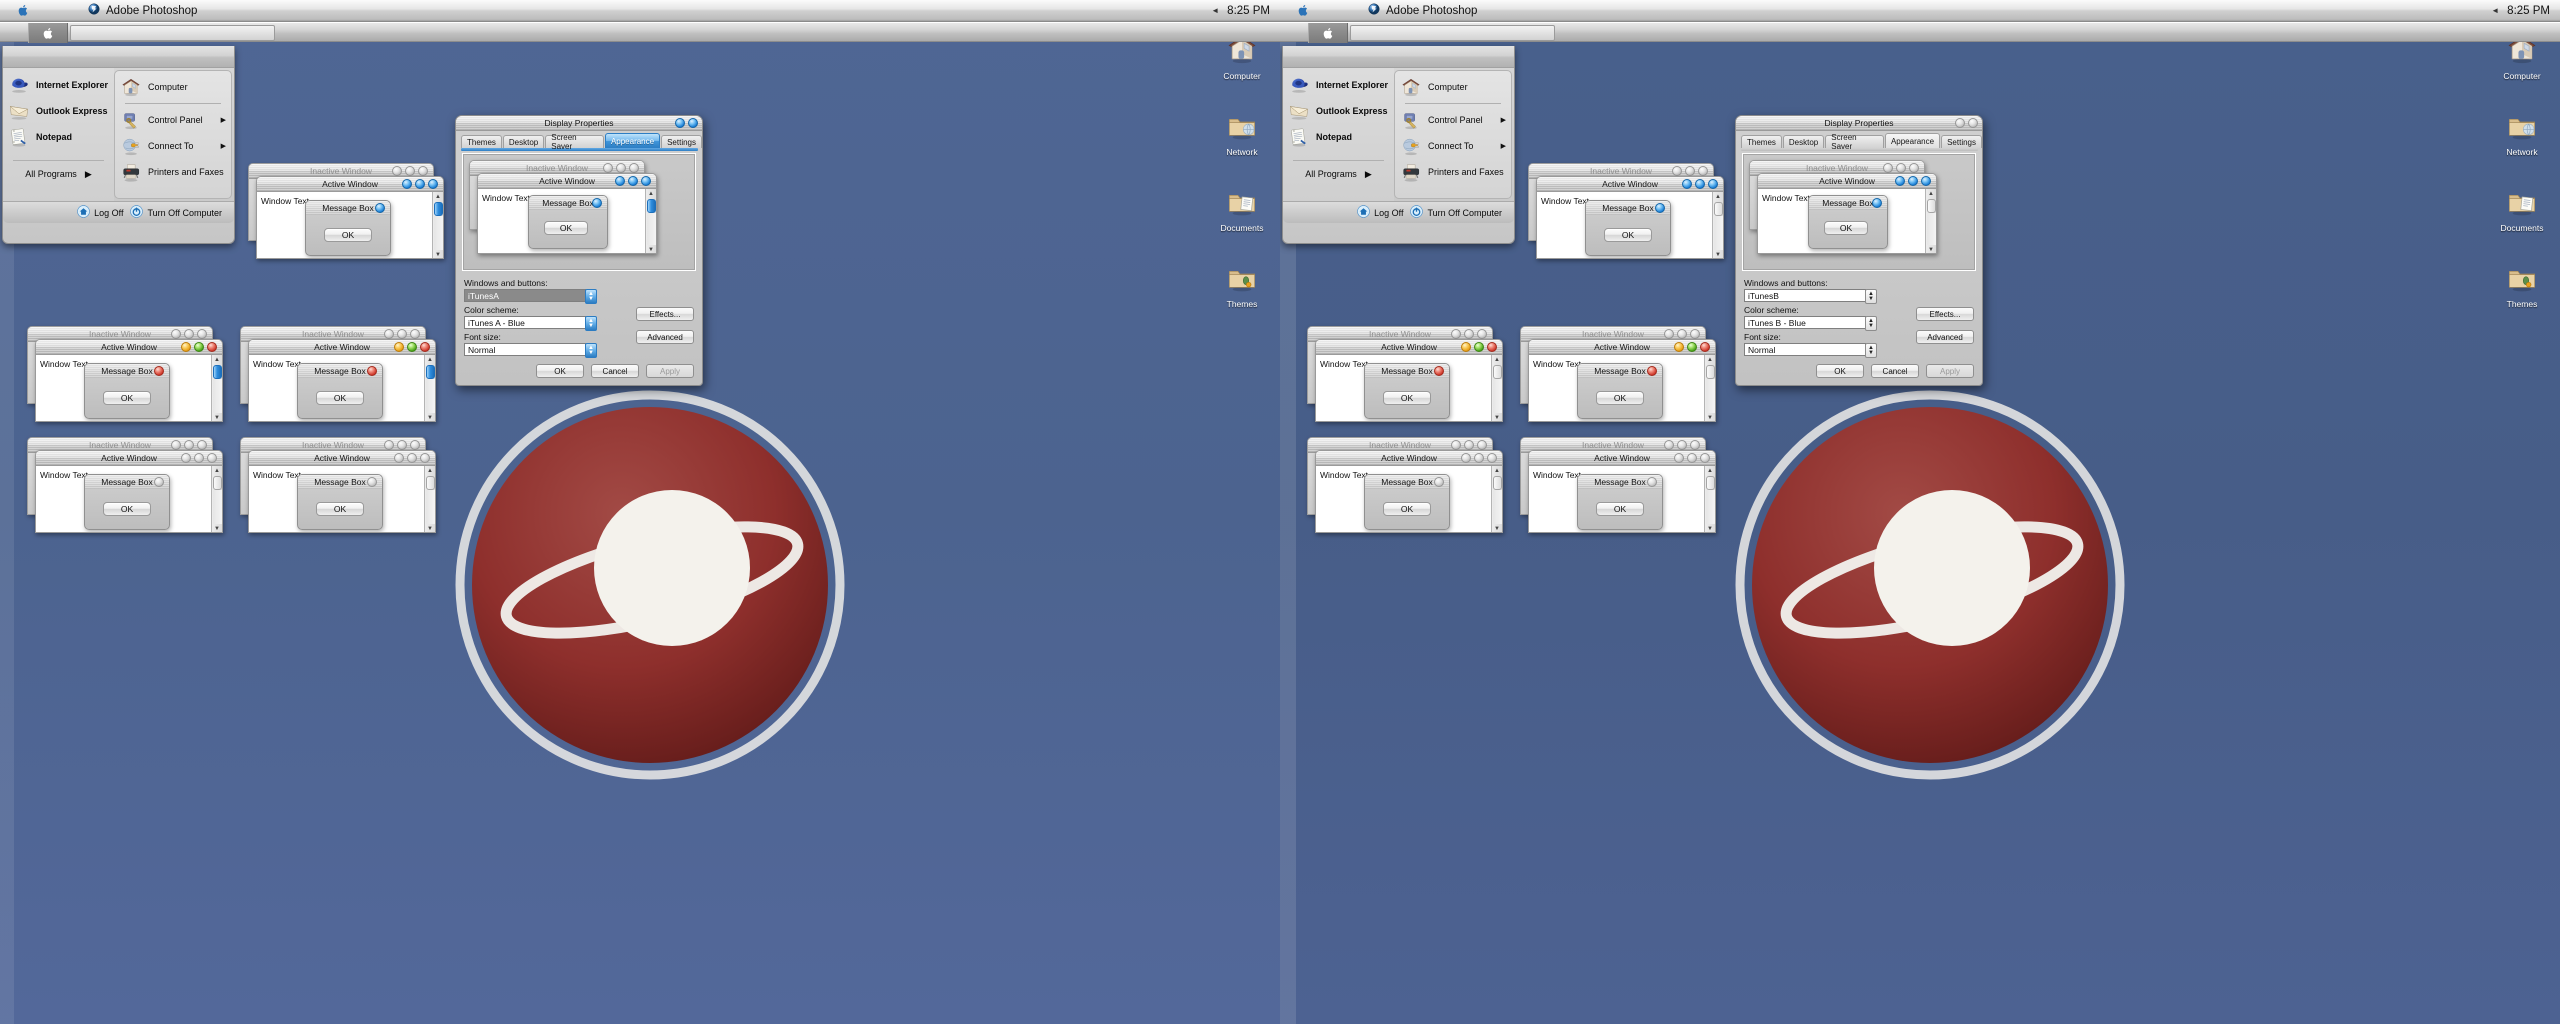  What do you see at coordinates (1338, 174) in the screenshot?
I see `all-programs-item: All Programs ▶` at bounding box center [1338, 174].